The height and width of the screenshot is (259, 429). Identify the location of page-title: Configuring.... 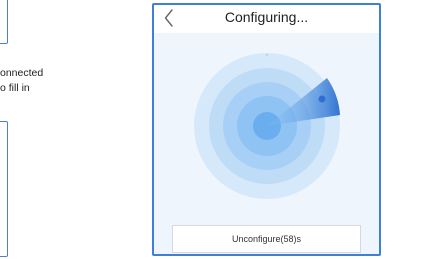
(266, 17).